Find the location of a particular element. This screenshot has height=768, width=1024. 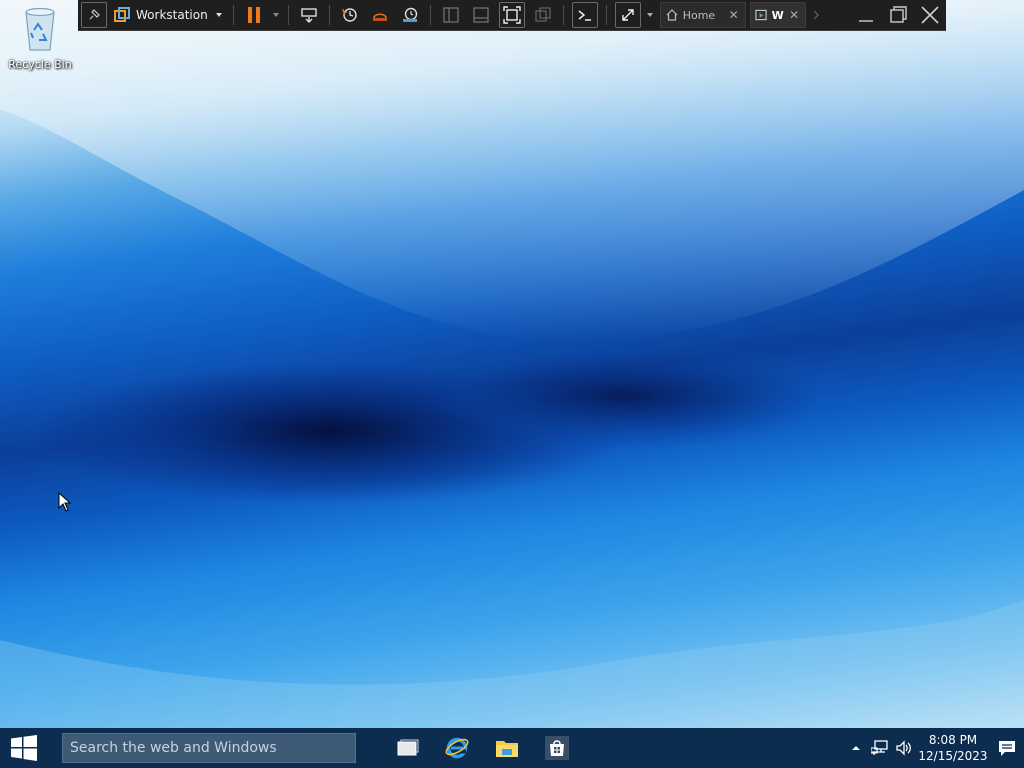

vm-icon is located at coordinates (761, 15).